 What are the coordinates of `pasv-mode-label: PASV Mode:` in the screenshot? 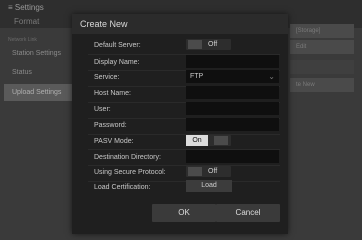 It's located at (114, 141).